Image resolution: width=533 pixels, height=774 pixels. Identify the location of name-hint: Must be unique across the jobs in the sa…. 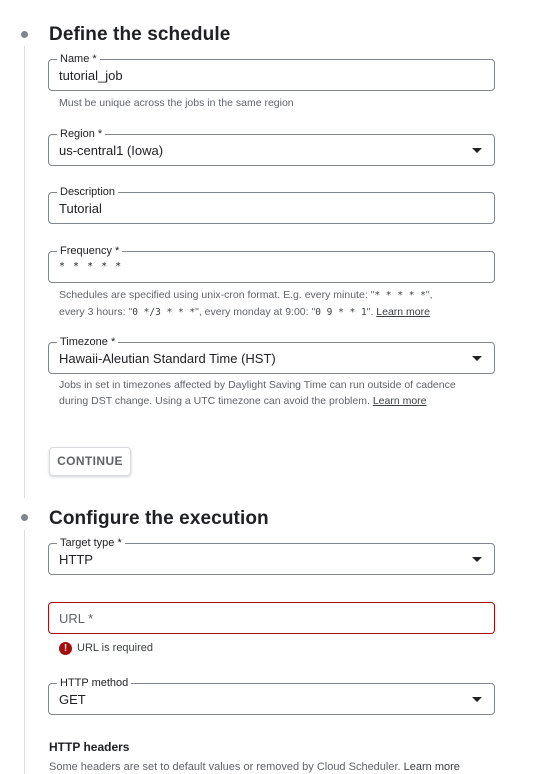
(176, 103).